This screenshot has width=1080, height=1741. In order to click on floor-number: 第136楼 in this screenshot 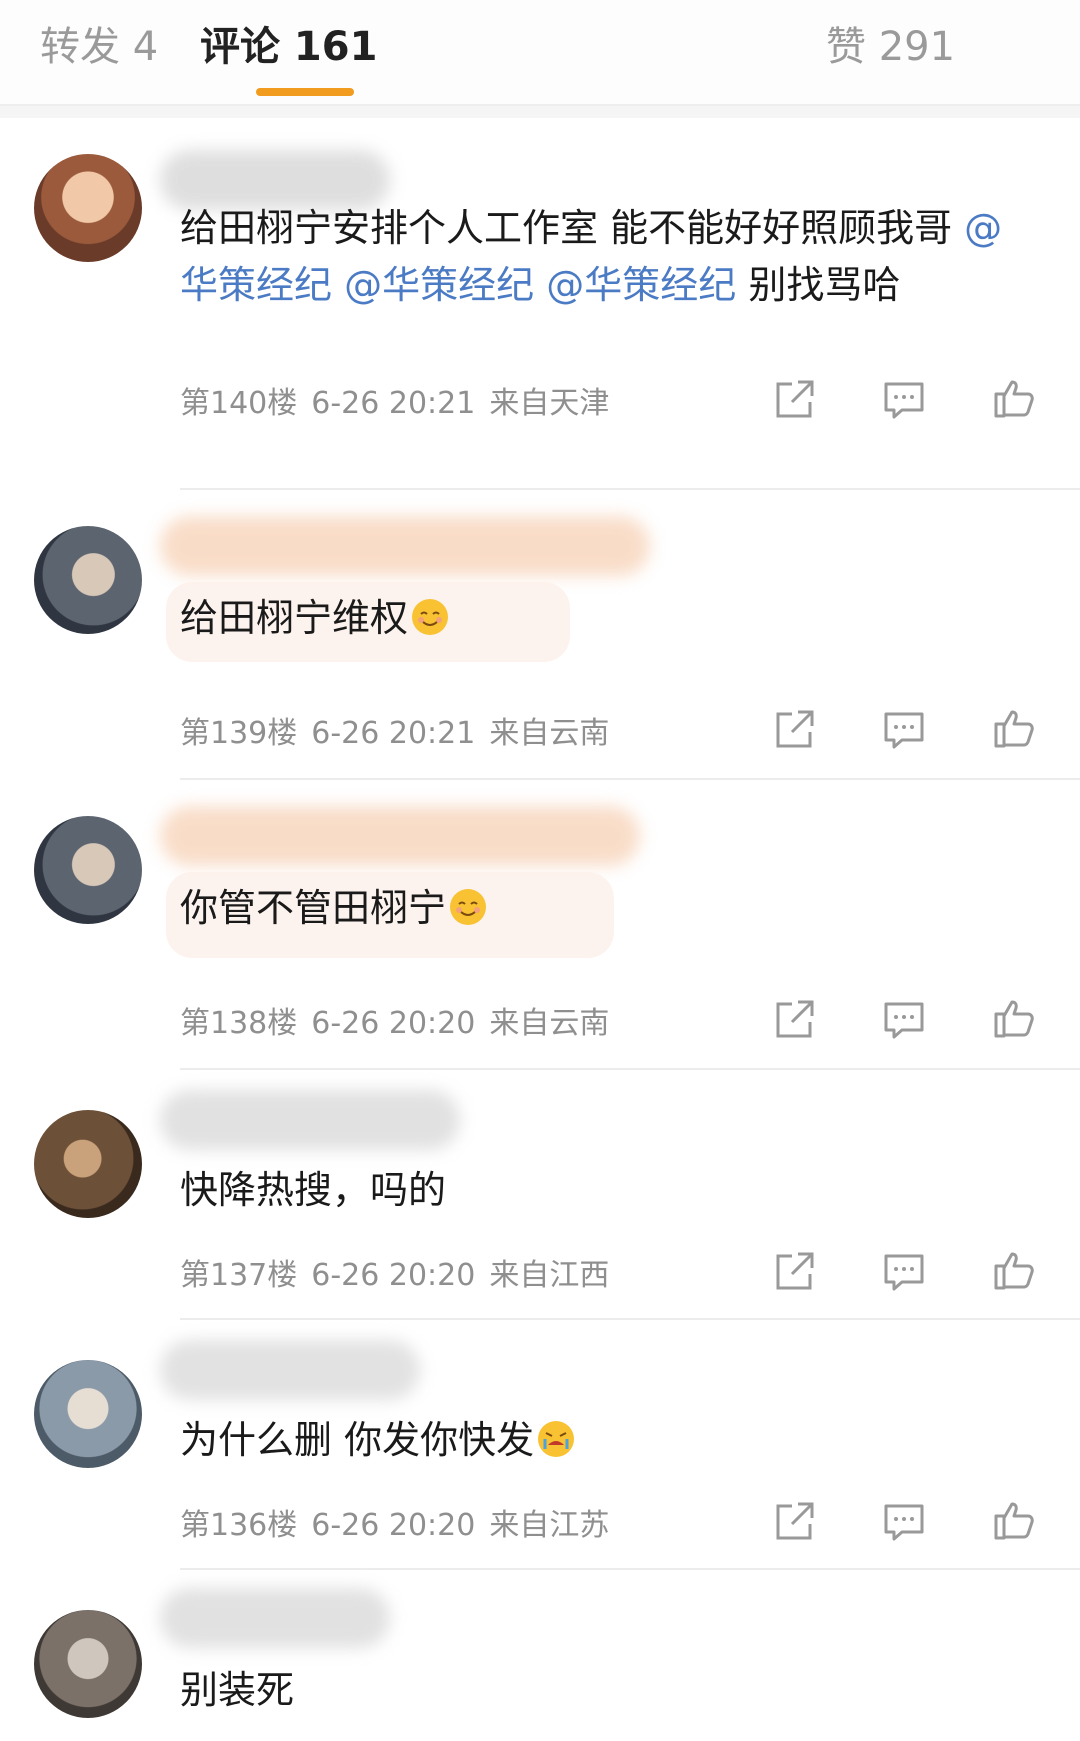, I will do `click(239, 1525)`.